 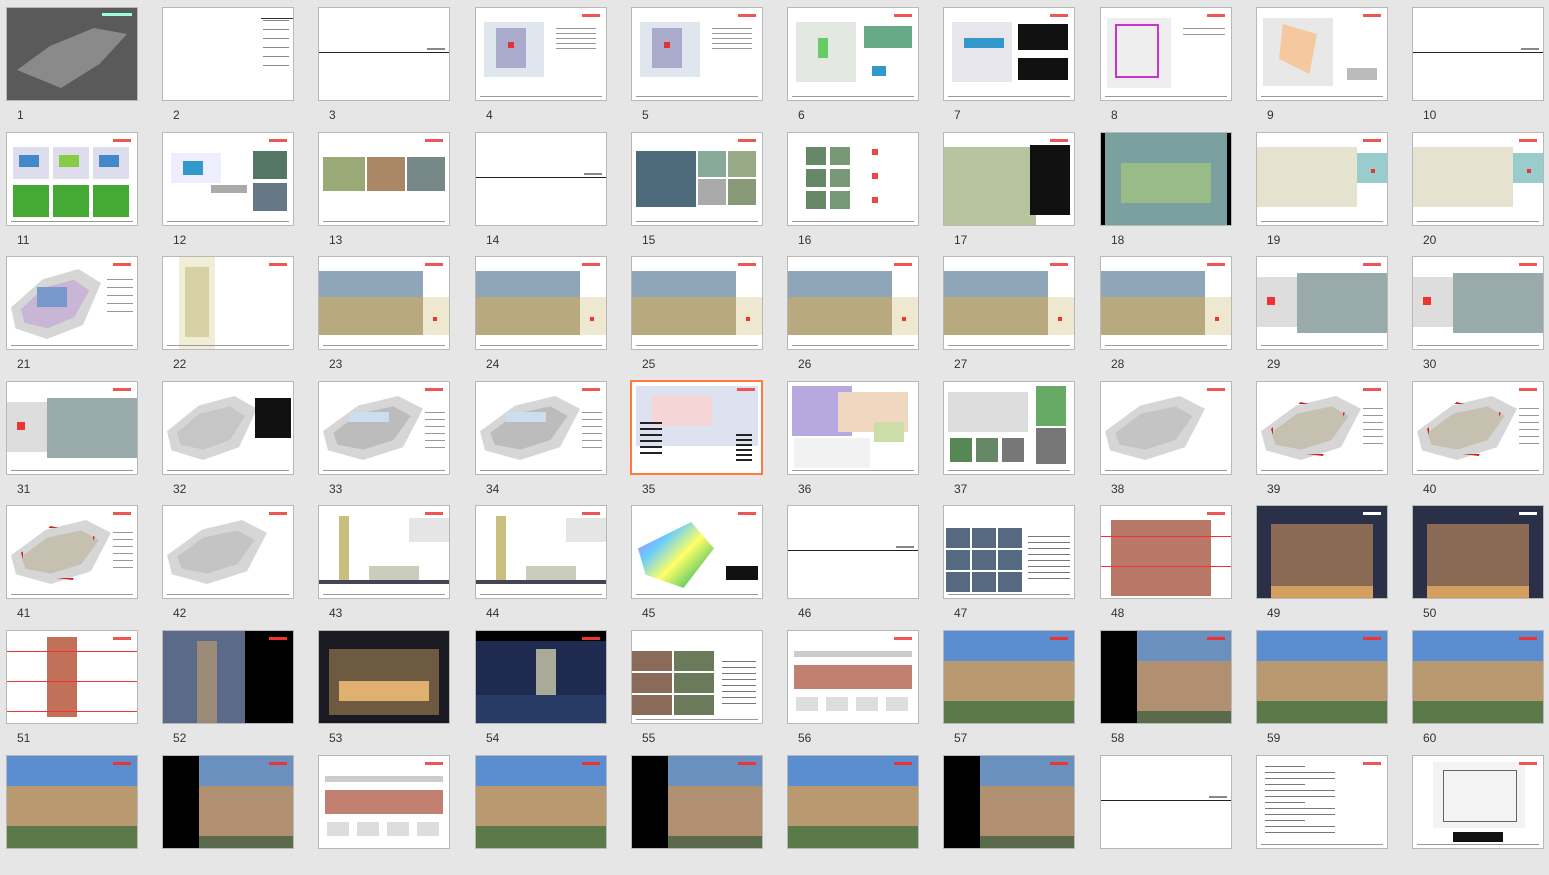 I want to click on slide-thumbnail-cell: 22, so click(x=228, y=316).